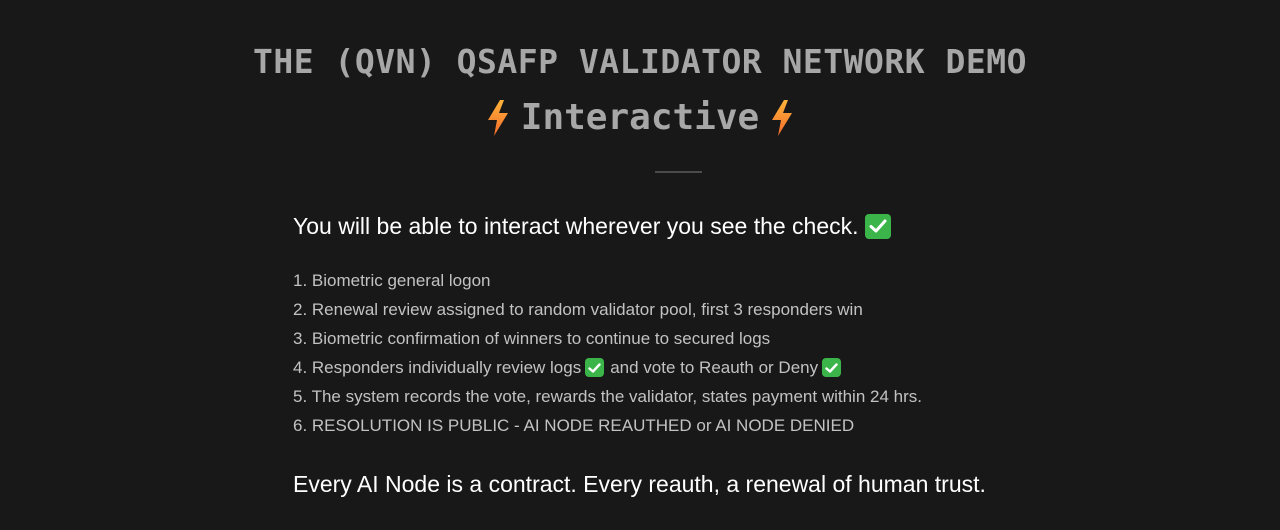 The width and height of the screenshot is (1280, 530). What do you see at coordinates (832, 367) in the screenshot?
I see `vote-check-icon` at bounding box center [832, 367].